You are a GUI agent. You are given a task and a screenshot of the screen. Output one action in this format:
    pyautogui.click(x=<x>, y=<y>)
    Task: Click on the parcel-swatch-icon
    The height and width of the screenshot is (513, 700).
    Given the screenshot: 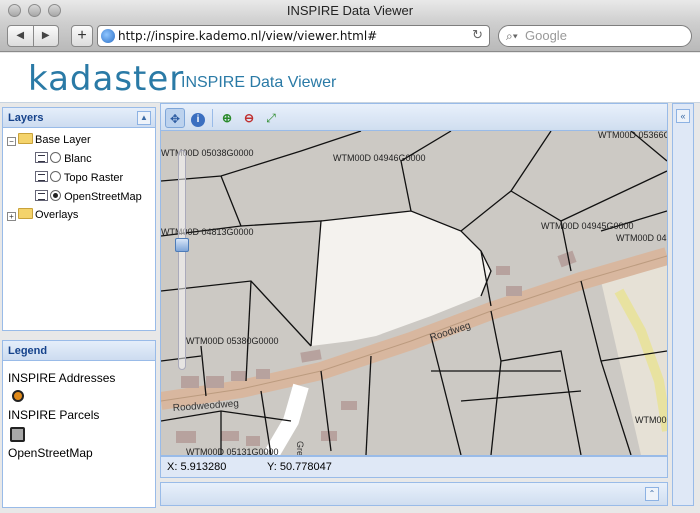 What is the action you would take?
    pyautogui.click(x=17, y=434)
    